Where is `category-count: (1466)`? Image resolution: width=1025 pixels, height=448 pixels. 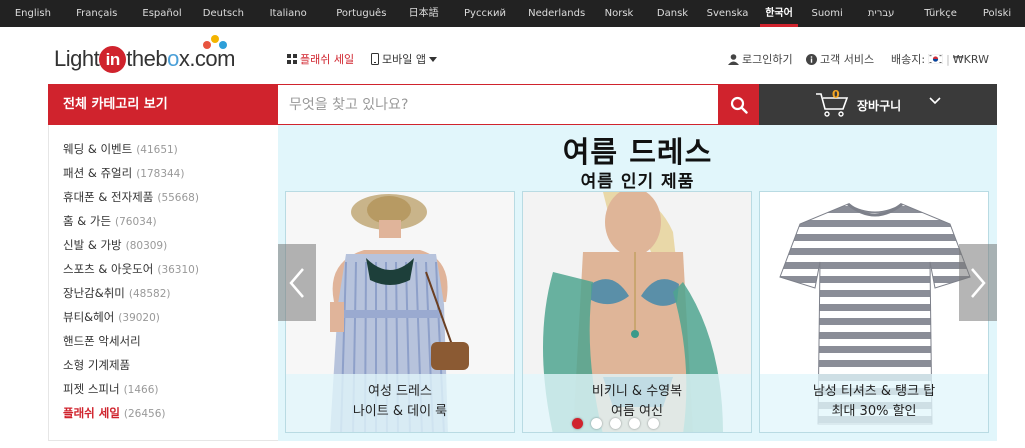 category-count: (1466) is located at coordinates (141, 390).